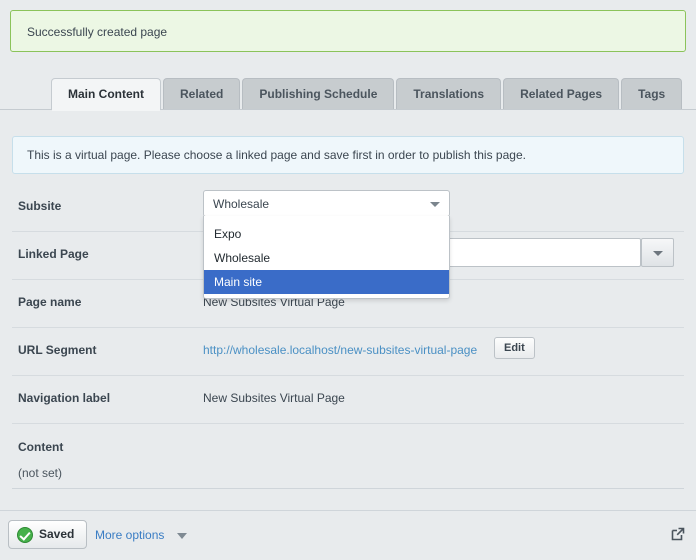 This screenshot has width=696, height=560. Describe the element at coordinates (348, 456) in the screenshot. I see `form-row-content: Content (not set)` at that location.